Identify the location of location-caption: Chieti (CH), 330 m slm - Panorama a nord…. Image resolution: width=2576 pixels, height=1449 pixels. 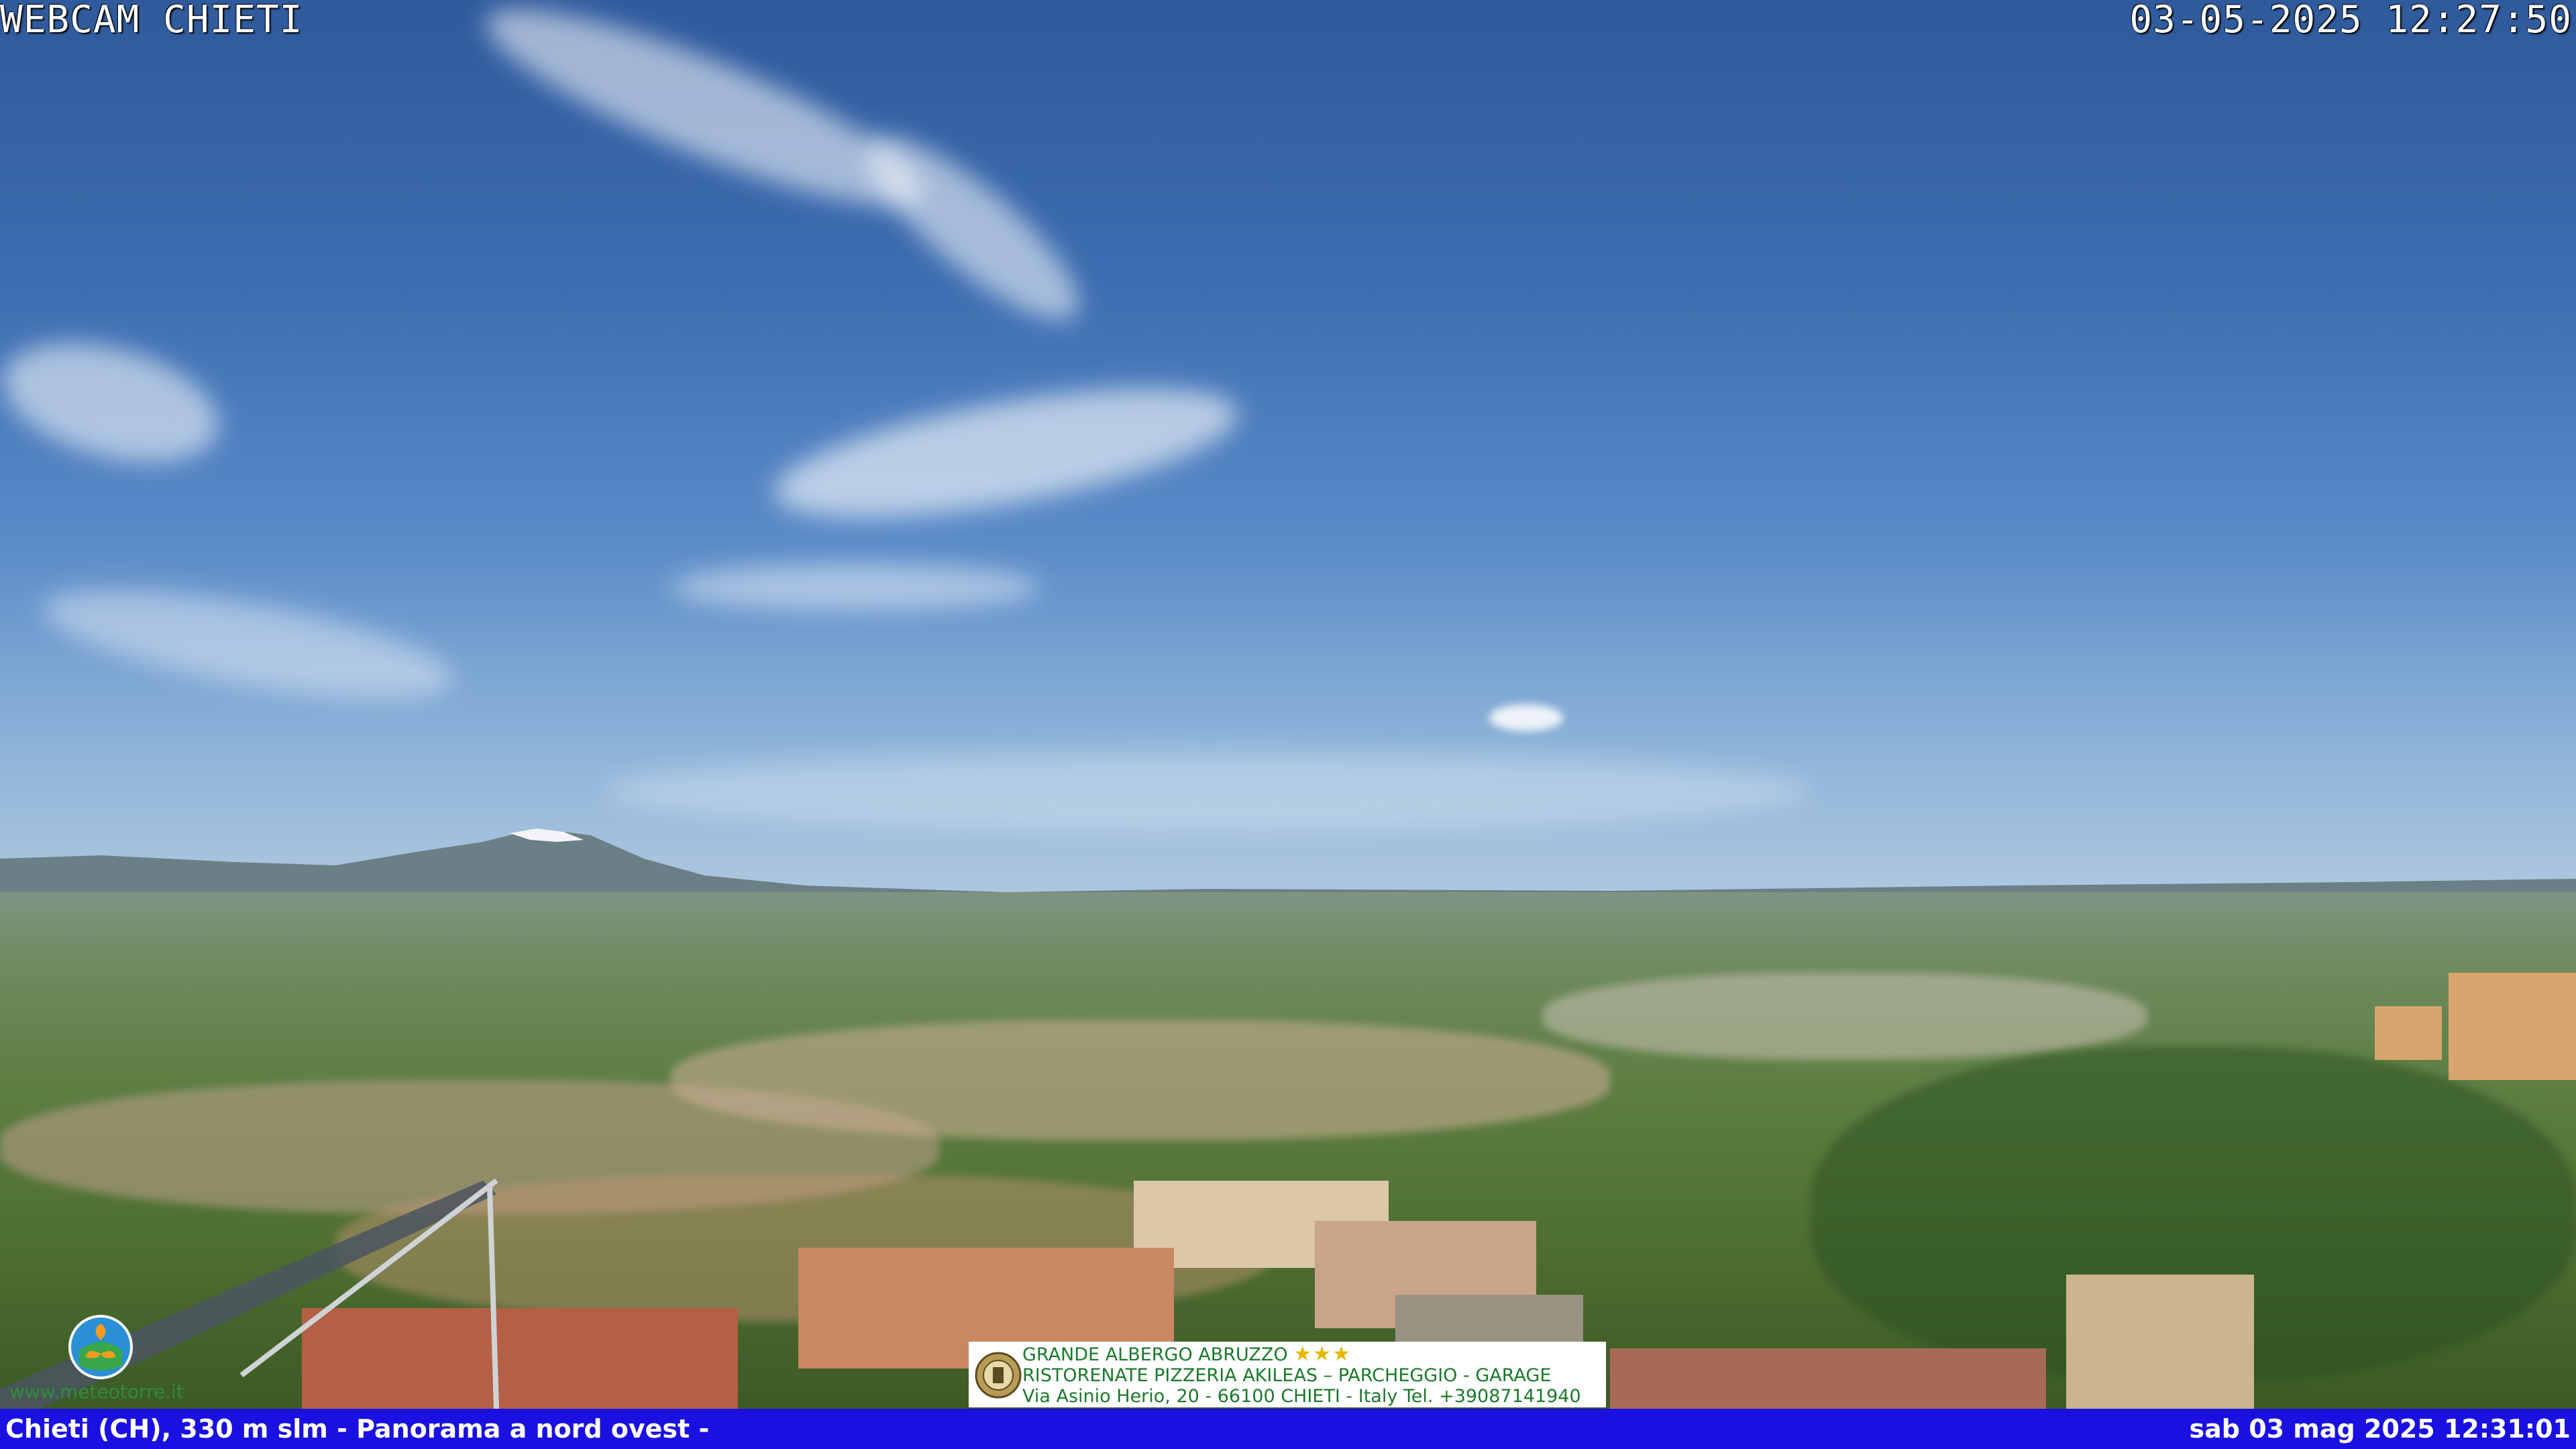
(357, 1429).